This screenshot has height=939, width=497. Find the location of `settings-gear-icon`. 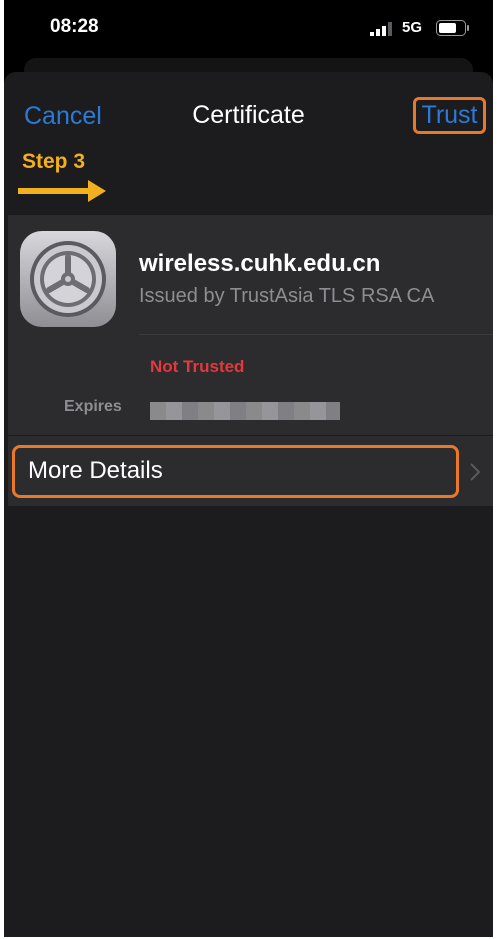

settings-gear-icon is located at coordinates (68, 279).